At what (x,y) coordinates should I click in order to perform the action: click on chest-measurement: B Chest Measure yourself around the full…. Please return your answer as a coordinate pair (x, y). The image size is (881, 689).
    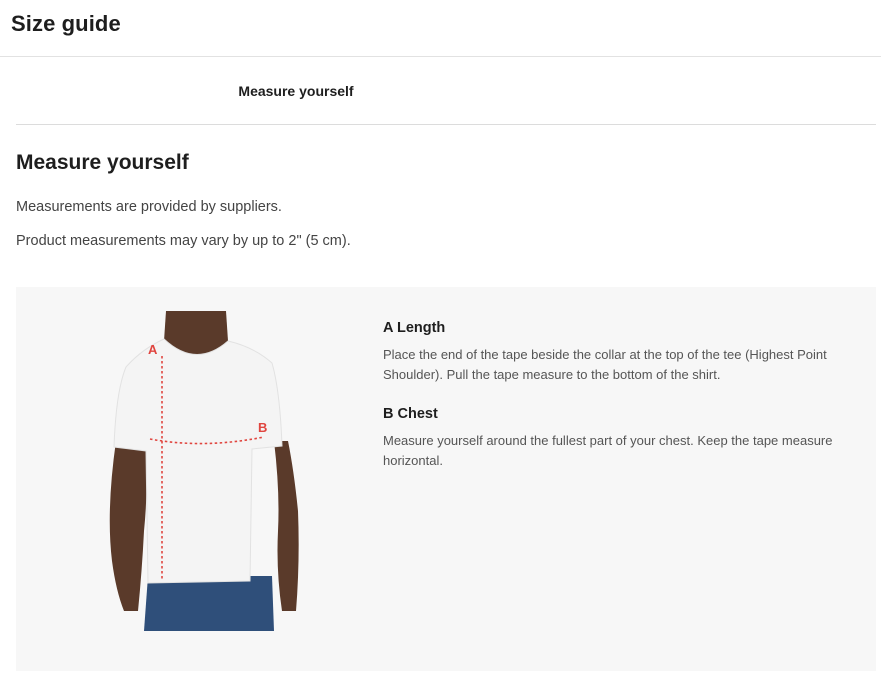
    Looking at the image, I should click on (613, 438).